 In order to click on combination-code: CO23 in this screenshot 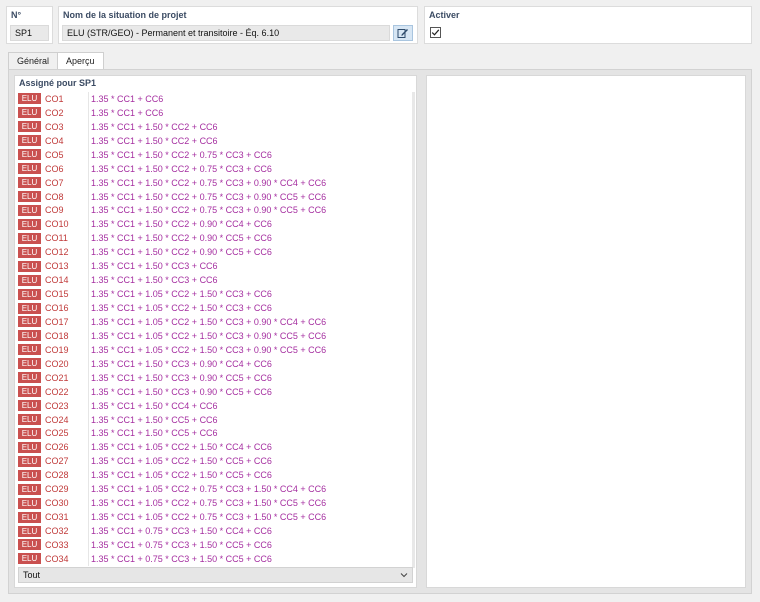, I will do `click(57, 405)`.